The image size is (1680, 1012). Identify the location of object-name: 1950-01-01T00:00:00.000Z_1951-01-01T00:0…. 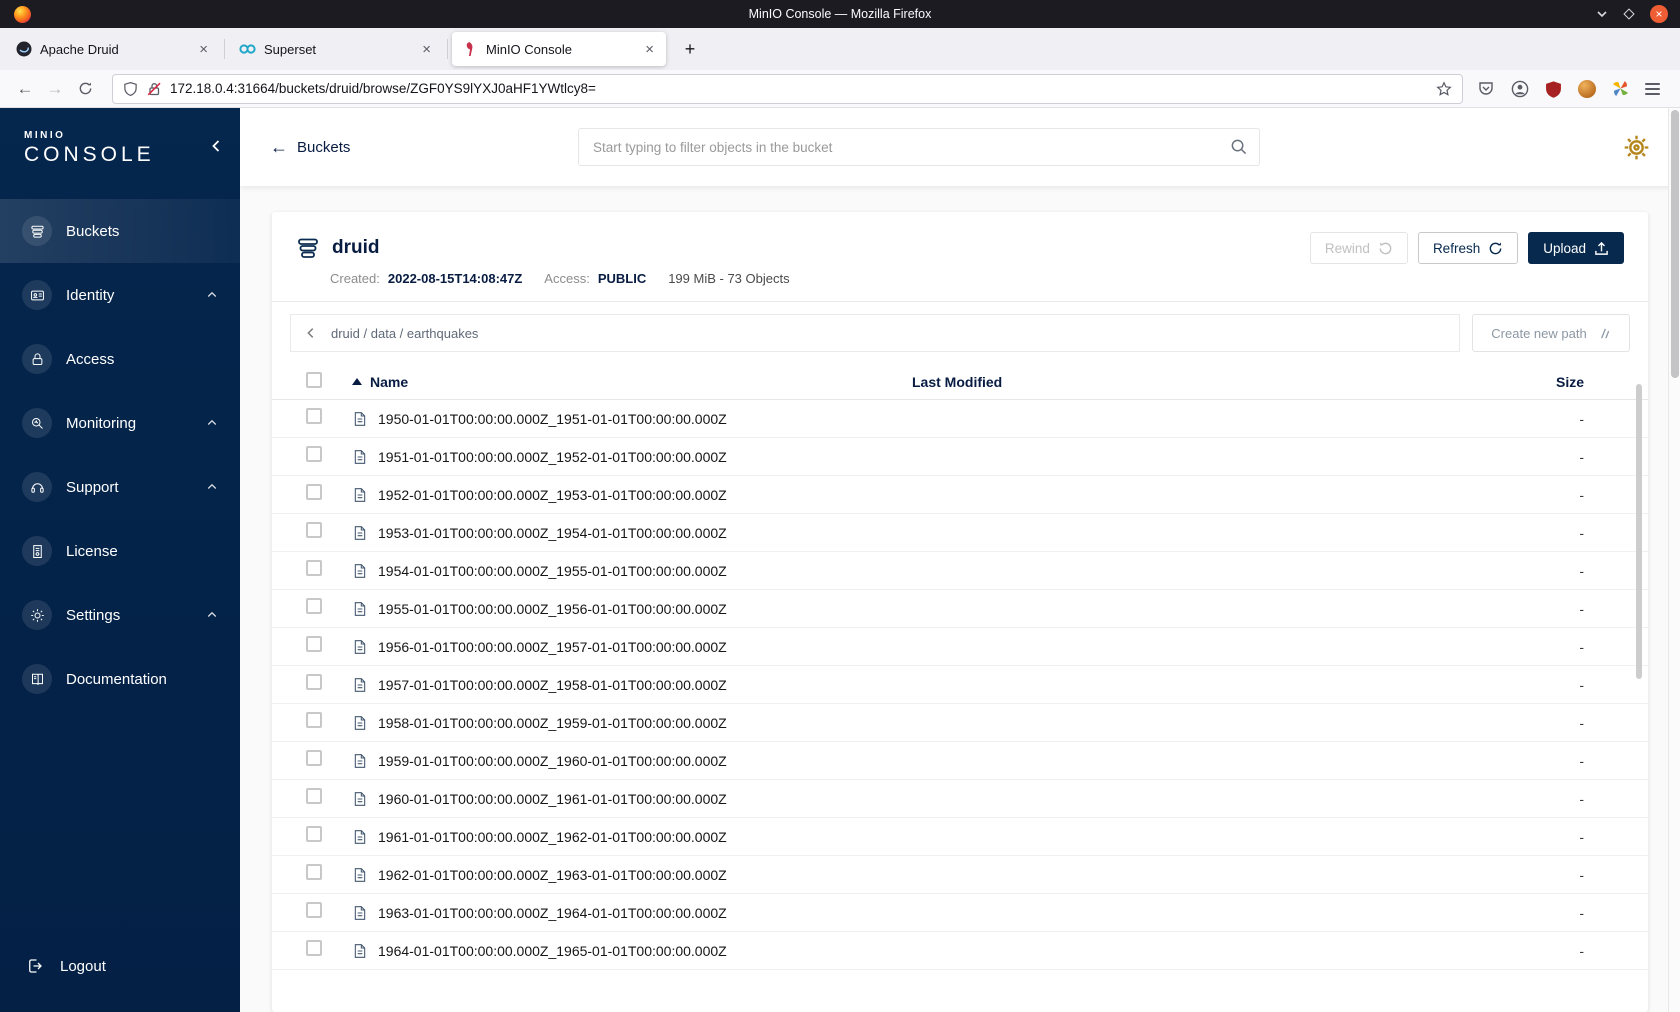
(552, 419).